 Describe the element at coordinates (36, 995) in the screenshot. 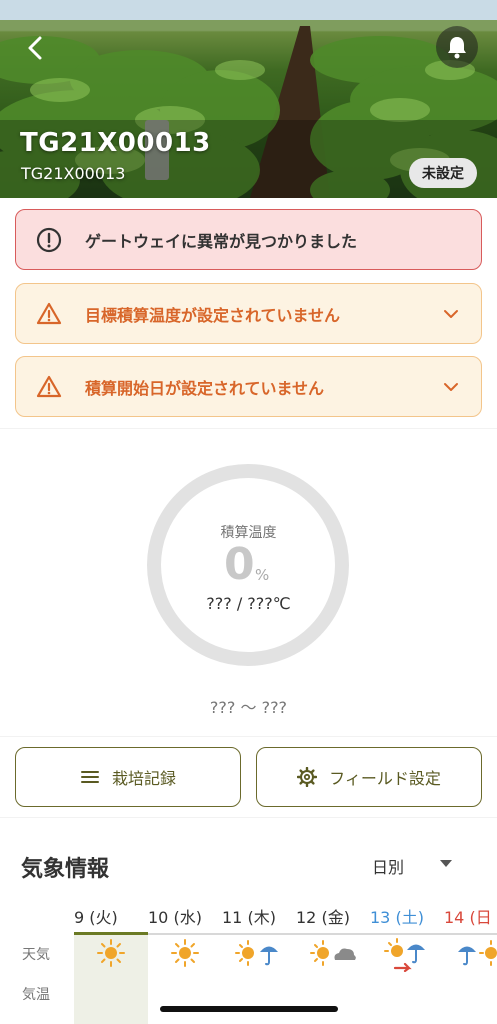

I see `row-label-temp: 気温` at that location.